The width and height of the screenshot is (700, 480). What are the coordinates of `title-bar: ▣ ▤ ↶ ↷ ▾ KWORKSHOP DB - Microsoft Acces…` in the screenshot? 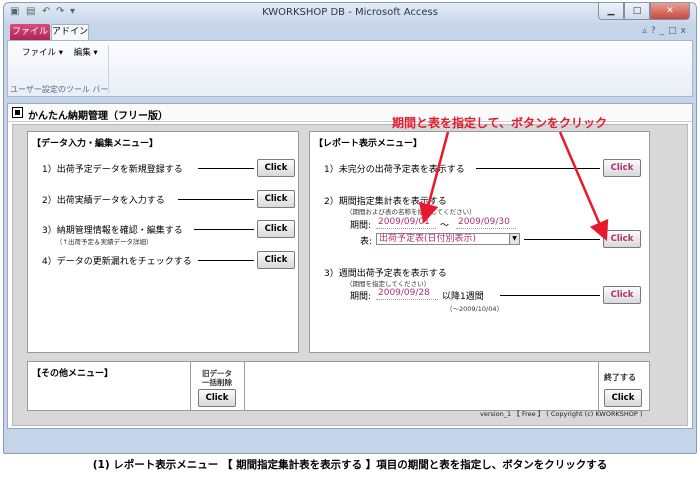 It's located at (350, 13).